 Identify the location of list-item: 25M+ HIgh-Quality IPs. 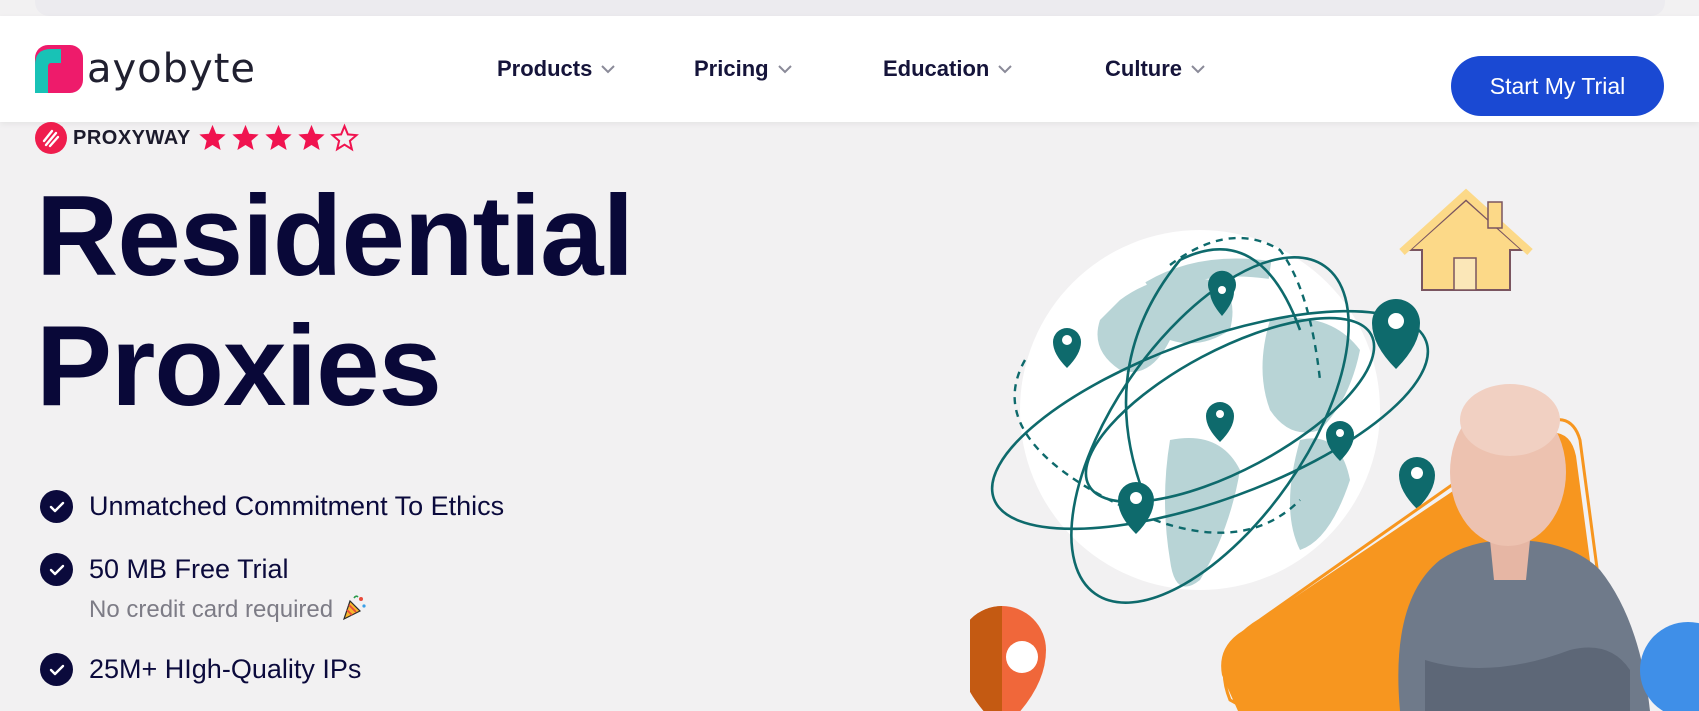
(200, 669).